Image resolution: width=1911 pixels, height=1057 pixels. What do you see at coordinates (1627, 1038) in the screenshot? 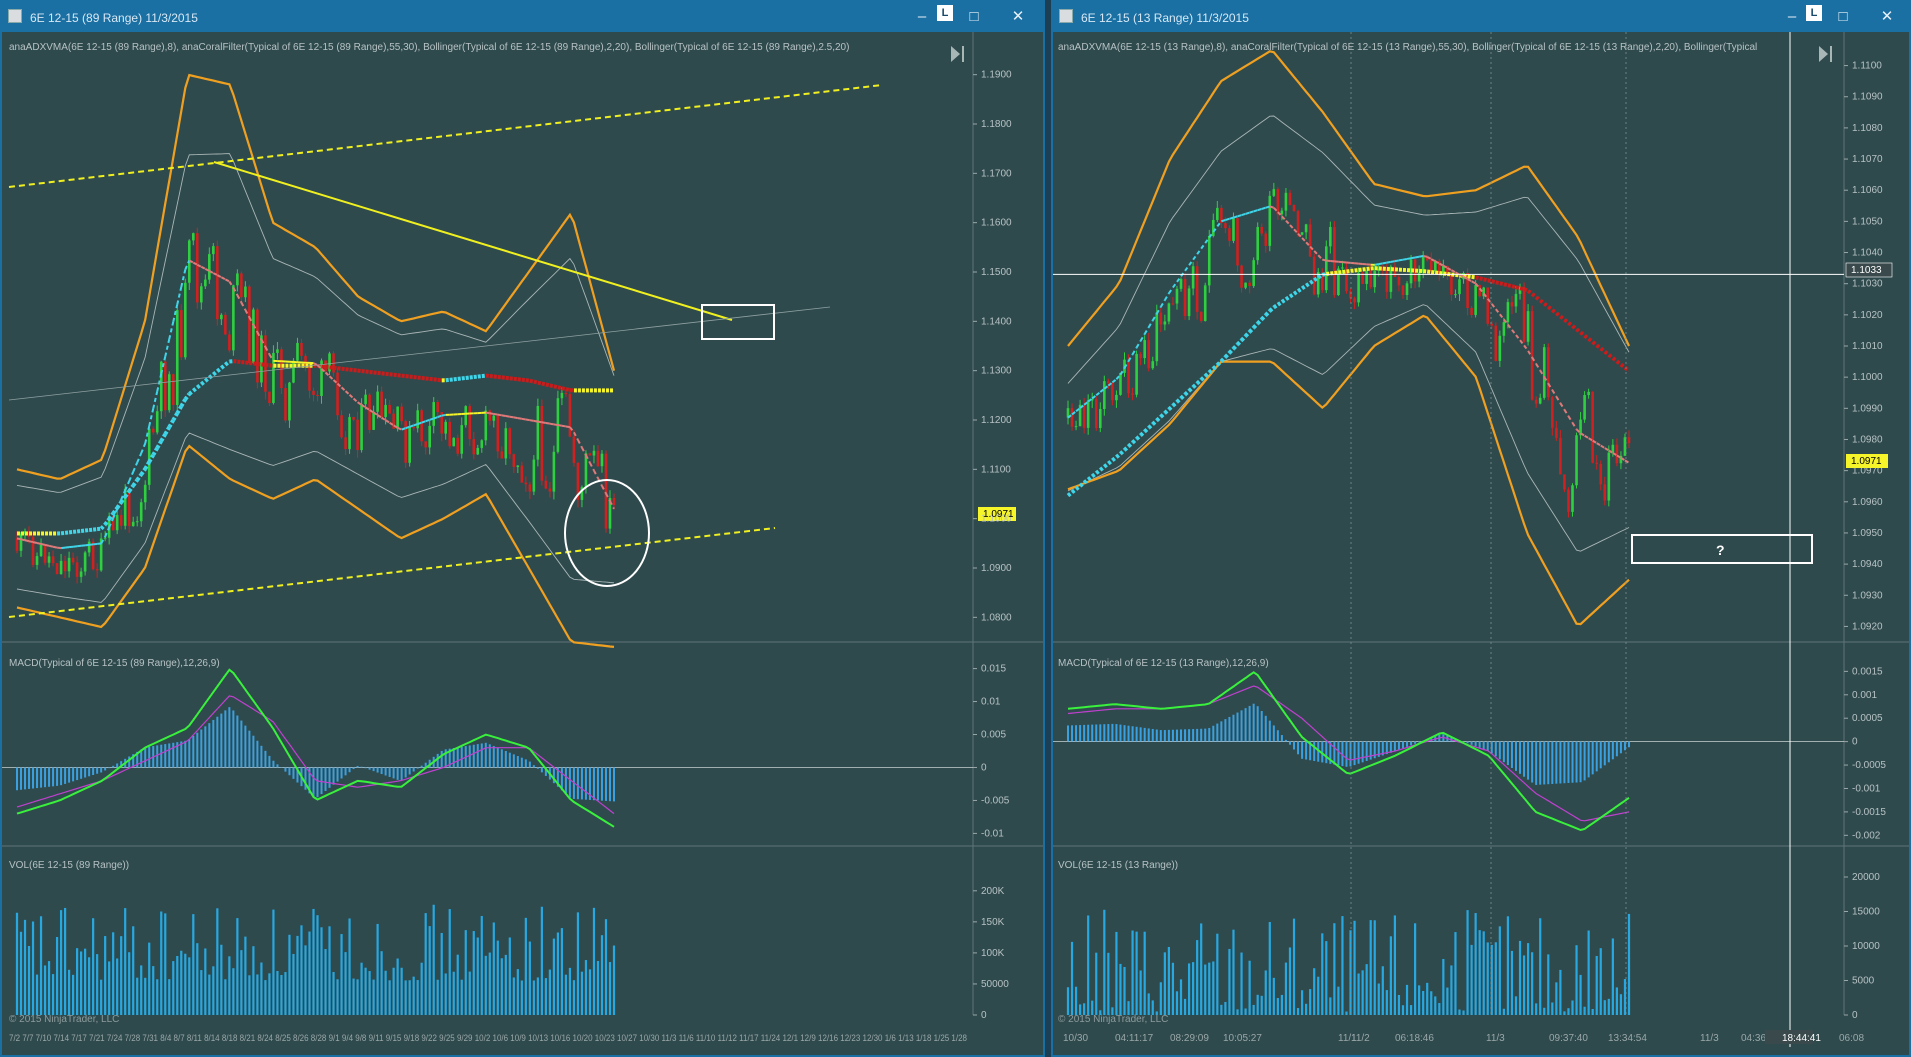
I see `time-axis-label: 13:34:54` at bounding box center [1627, 1038].